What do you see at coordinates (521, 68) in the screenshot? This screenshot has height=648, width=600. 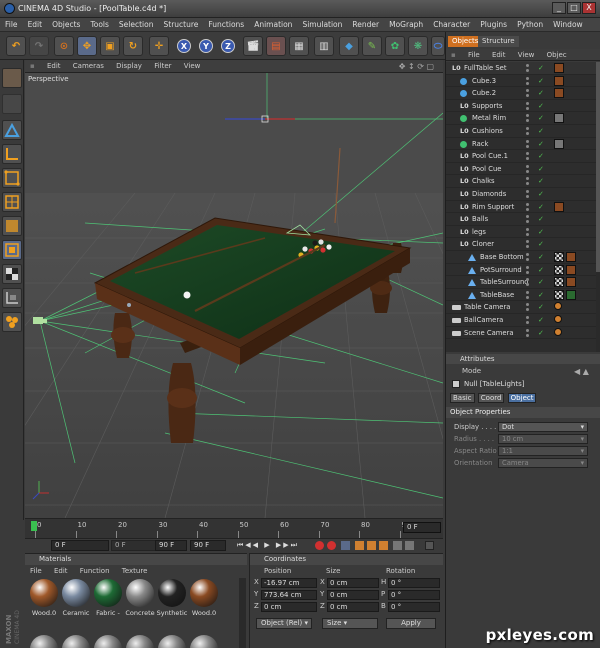 I see `object-row: L0 FullTable Set ✓` at bounding box center [521, 68].